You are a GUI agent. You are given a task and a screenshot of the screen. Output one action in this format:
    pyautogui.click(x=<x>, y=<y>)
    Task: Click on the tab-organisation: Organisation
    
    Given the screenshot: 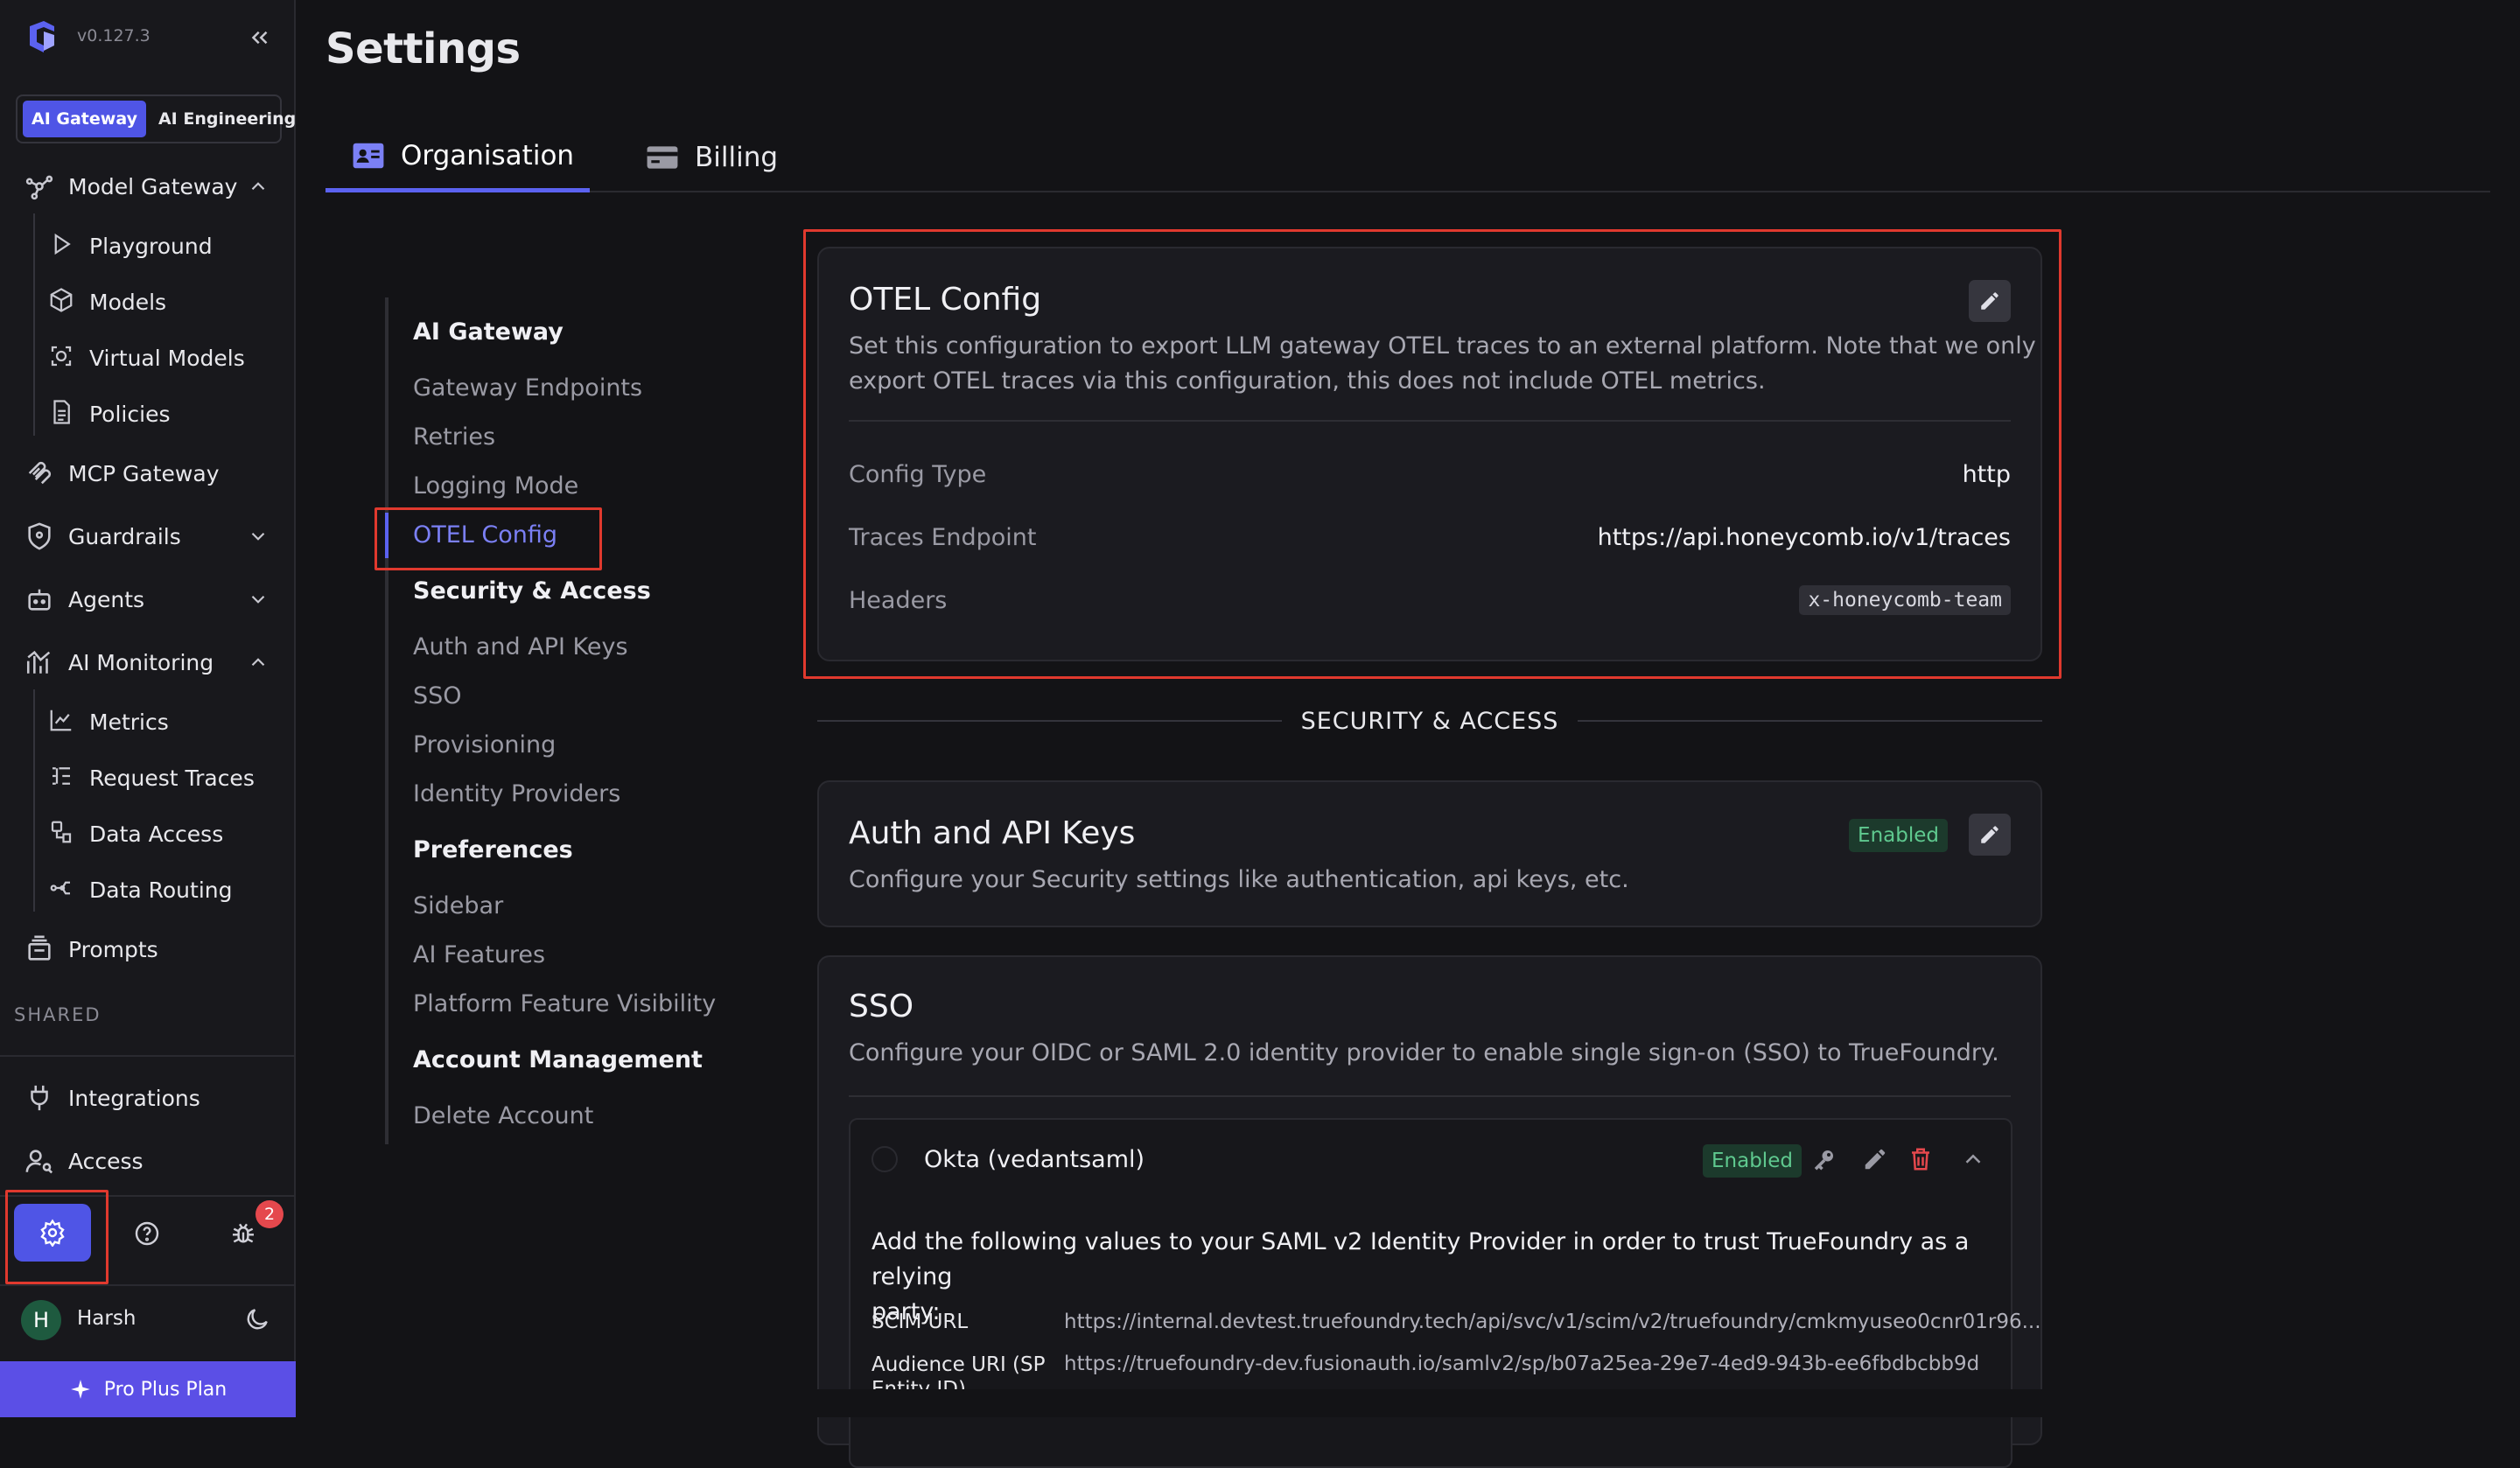 What is the action you would take?
    pyautogui.click(x=458, y=157)
    